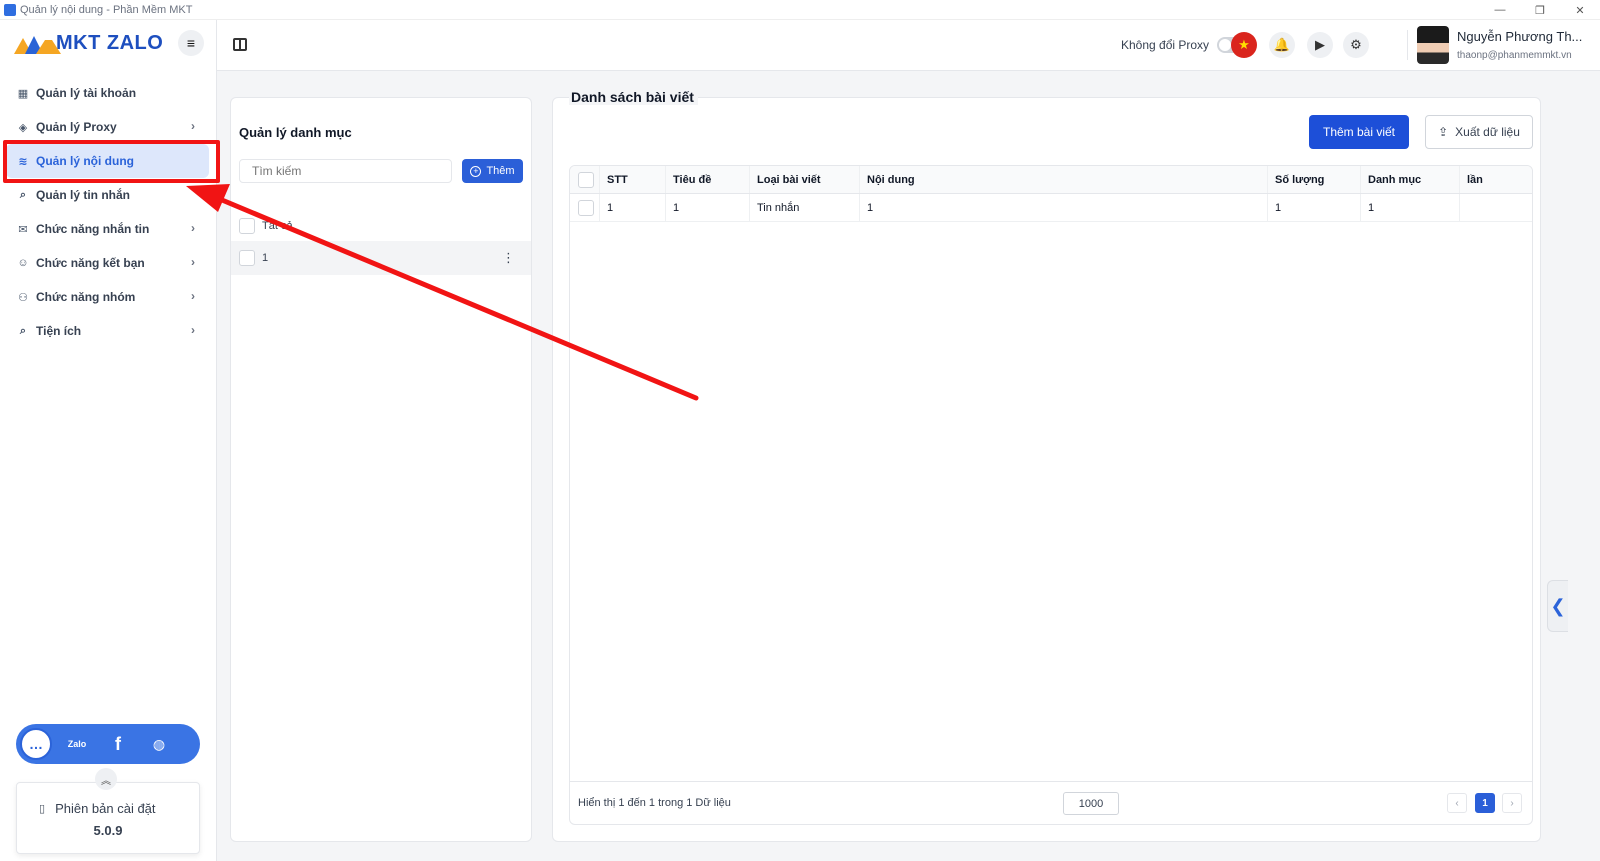 This screenshot has height=861, width=1600. Describe the element at coordinates (805, 179) in the screenshot. I see `column-header-post-type: Loại bài viết` at that location.